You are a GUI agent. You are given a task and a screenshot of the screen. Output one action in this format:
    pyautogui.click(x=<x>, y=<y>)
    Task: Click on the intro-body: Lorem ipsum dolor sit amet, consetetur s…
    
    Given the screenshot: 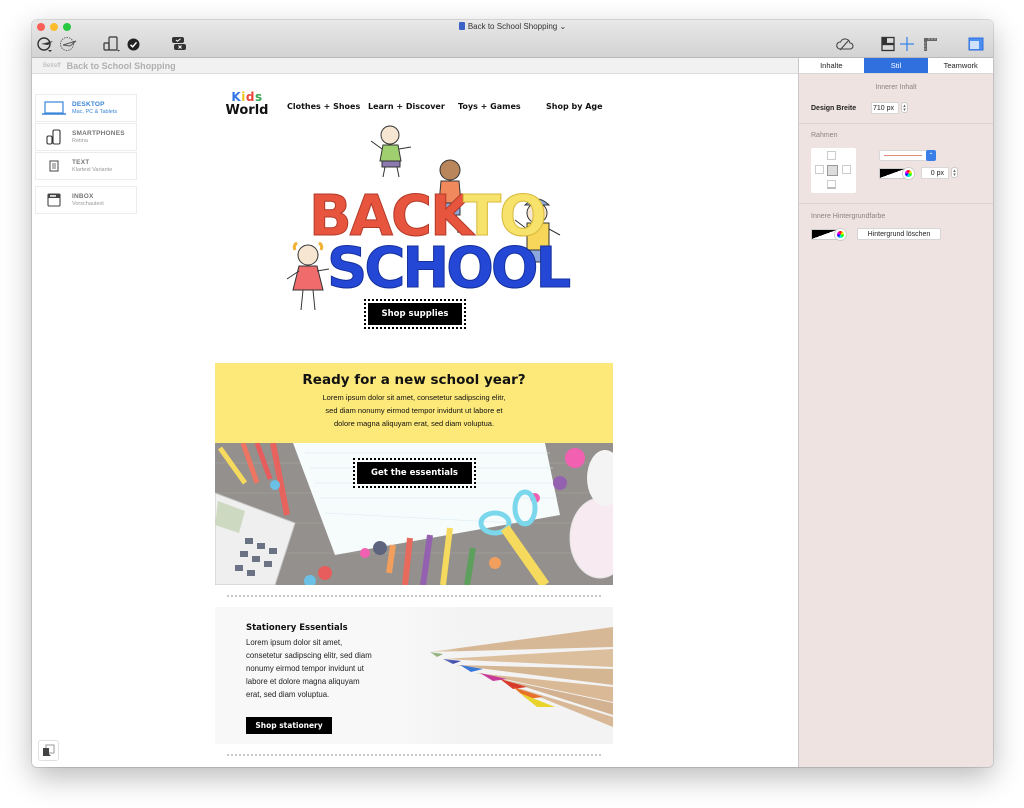 What is the action you would take?
    pyautogui.click(x=414, y=410)
    